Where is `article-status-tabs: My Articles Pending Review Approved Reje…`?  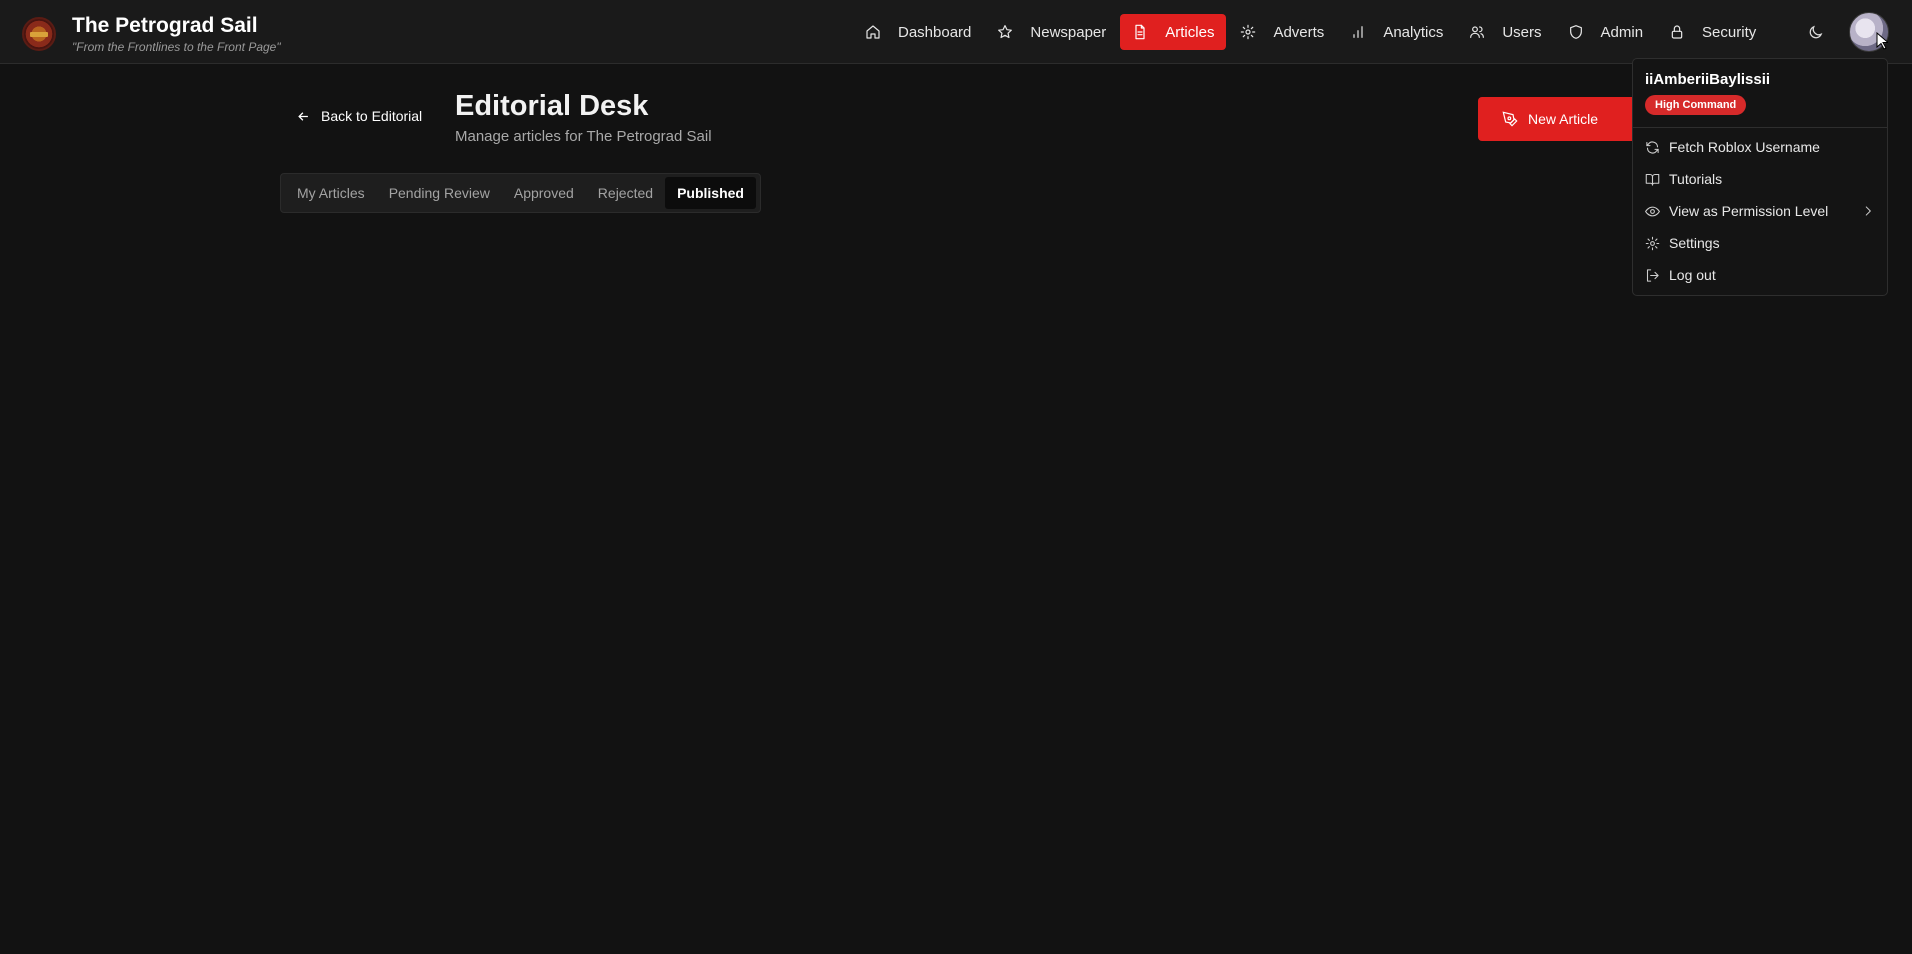
article-status-tabs: My Articles Pending Review Approved Reje… is located at coordinates (520, 193).